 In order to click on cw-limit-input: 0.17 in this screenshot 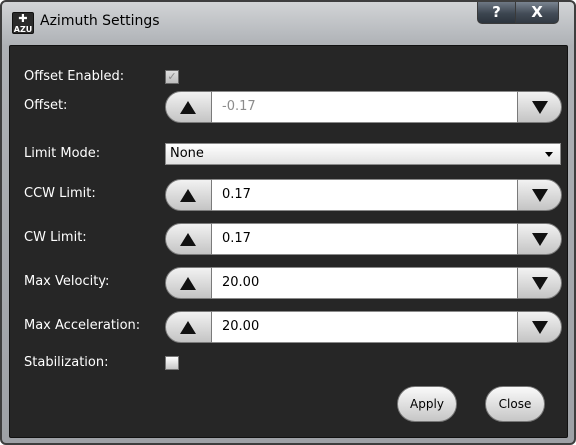, I will do `click(364, 239)`.